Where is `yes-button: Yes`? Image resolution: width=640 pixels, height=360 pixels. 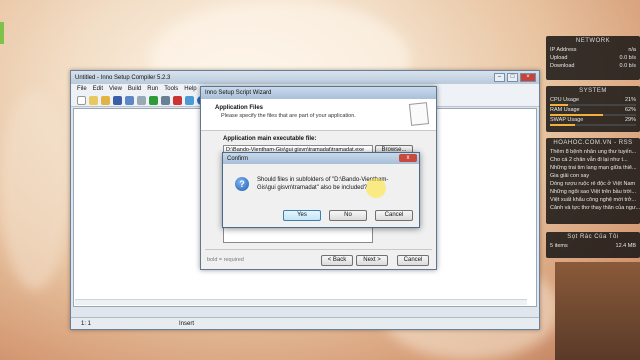 yes-button: Yes is located at coordinates (302, 215).